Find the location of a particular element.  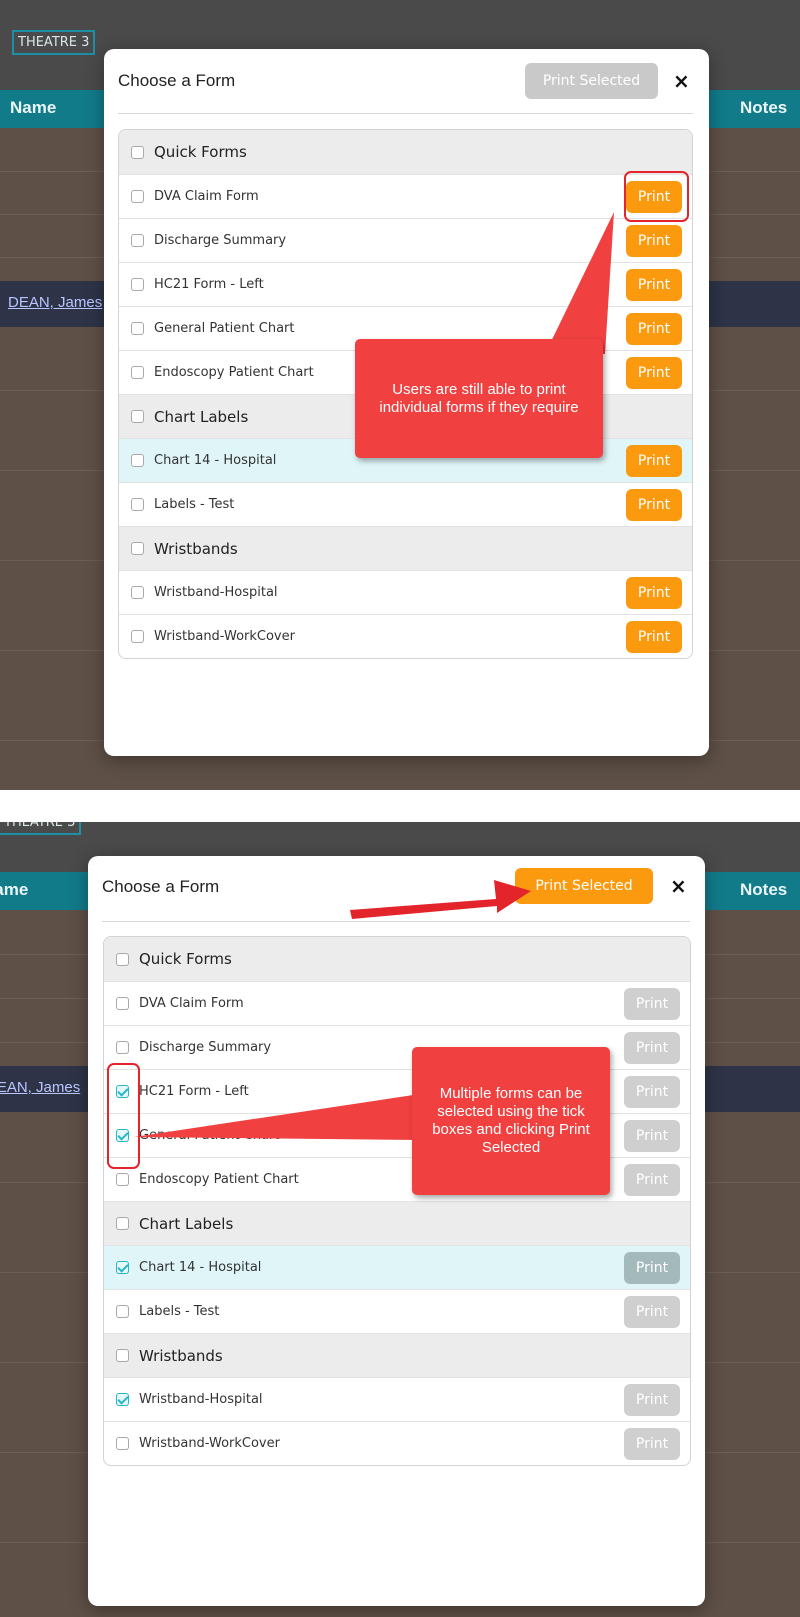

panel-separator is located at coordinates (400, 806).